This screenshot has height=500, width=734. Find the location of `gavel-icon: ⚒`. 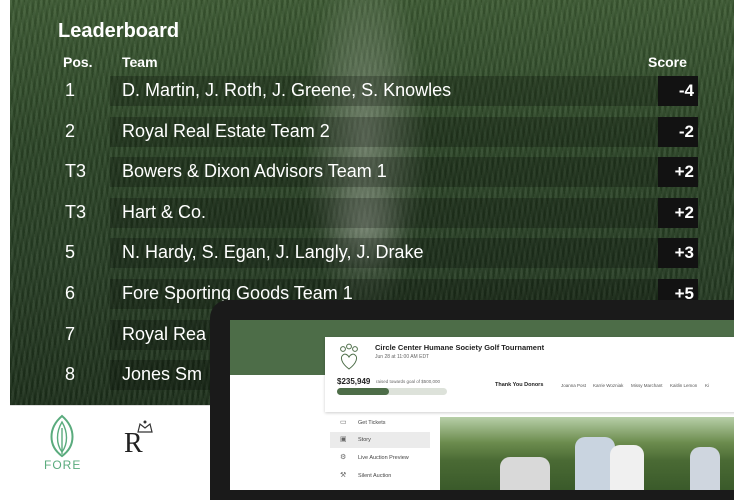

gavel-icon: ⚒ is located at coordinates (343, 475).